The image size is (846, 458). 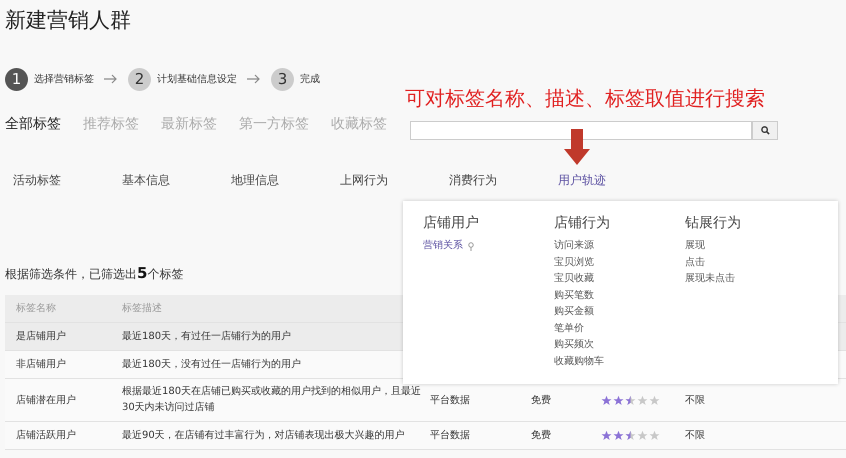 What do you see at coordinates (41, 365) in the screenshot?
I see `table-cell-text: 非店铺用户` at bounding box center [41, 365].